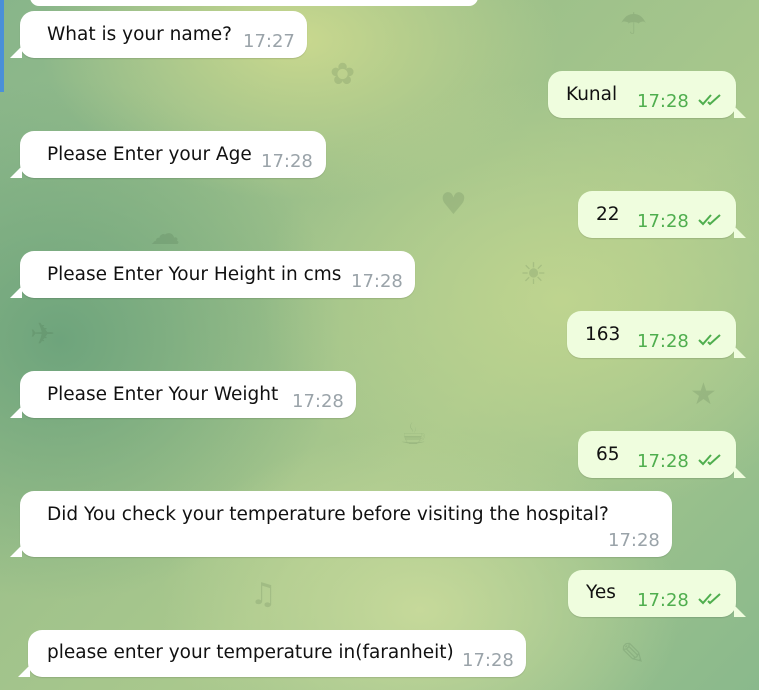 This screenshot has height=690, width=759. I want to click on message-text: Please Enter your Age, so click(149, 154).